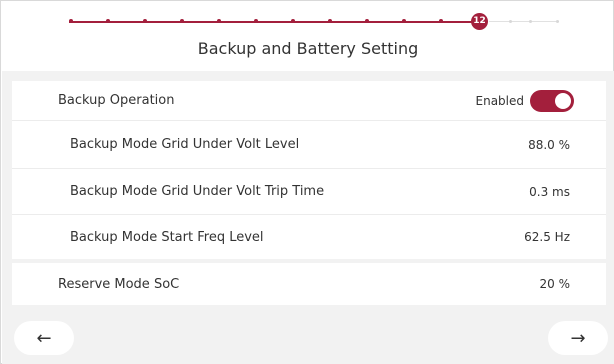  I want to click on arrow-right-icon: →, so click(578, 338).